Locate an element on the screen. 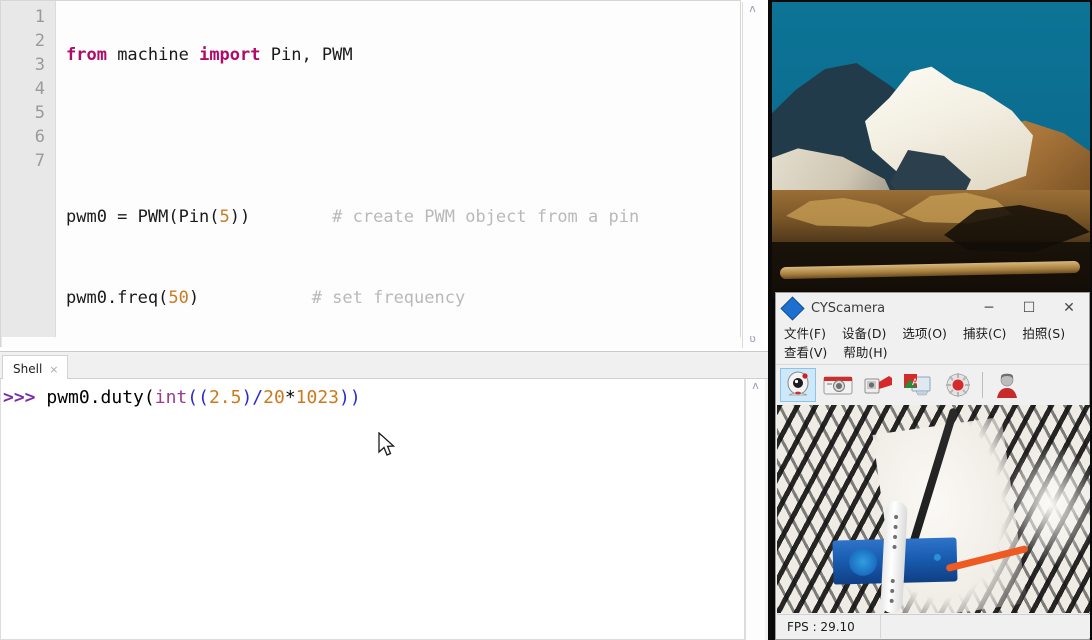 The height and width of the screenshot is (640, 1092). camcorder-icon is located at coordinates (878, 385).